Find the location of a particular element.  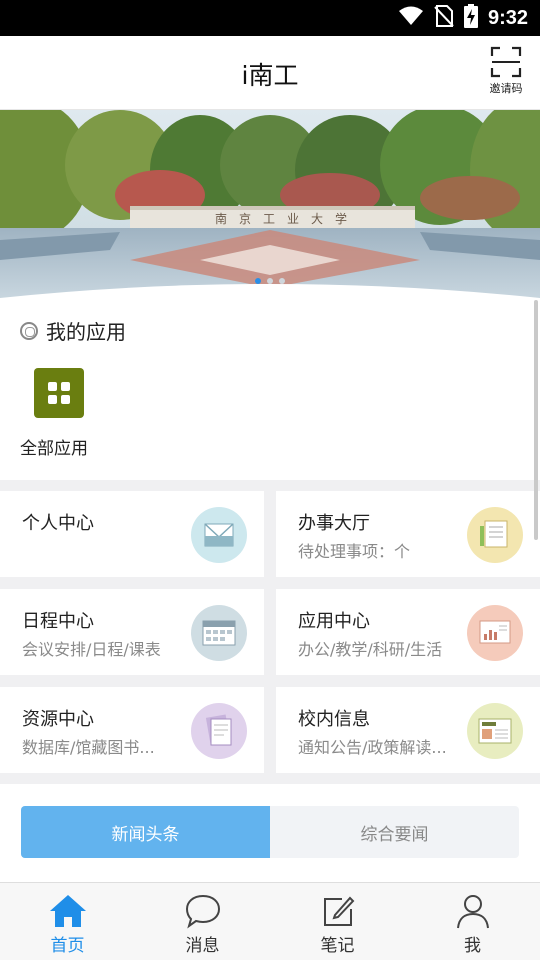

invite-code-button: 邀请码 is located at coordinates (506, 72).